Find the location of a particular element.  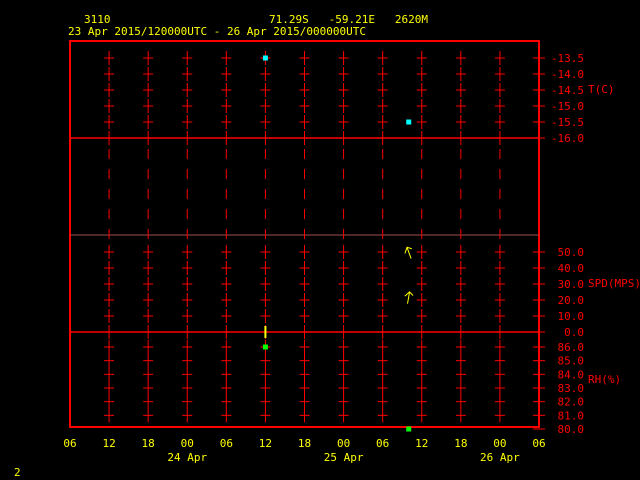

ylabel-speed: SPD(MPS) is located at coordinates (614, 283).